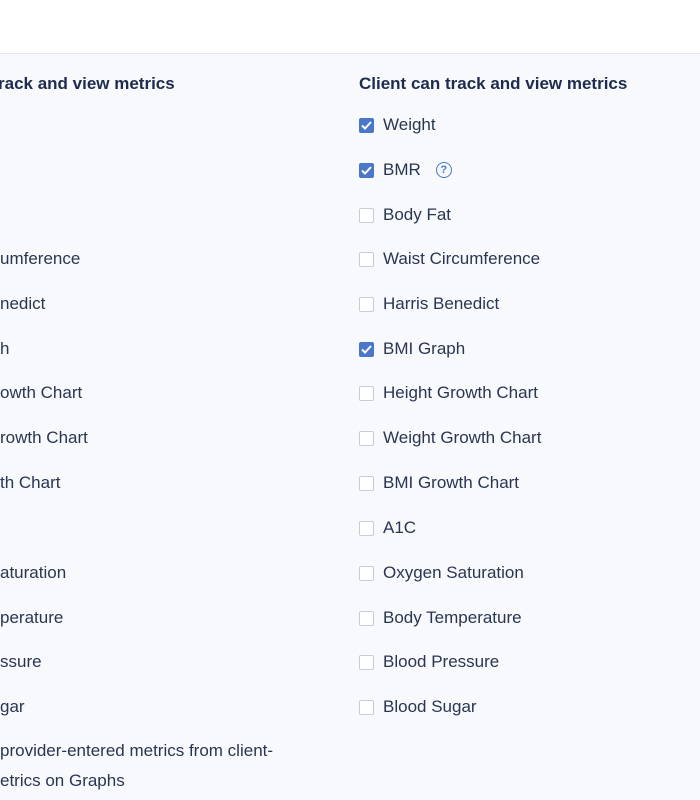  What do you see at coordinates (453, 572) in the screenshot?
I see `metric-label: Oxygen Saturation` at bounding box center [453, 572].